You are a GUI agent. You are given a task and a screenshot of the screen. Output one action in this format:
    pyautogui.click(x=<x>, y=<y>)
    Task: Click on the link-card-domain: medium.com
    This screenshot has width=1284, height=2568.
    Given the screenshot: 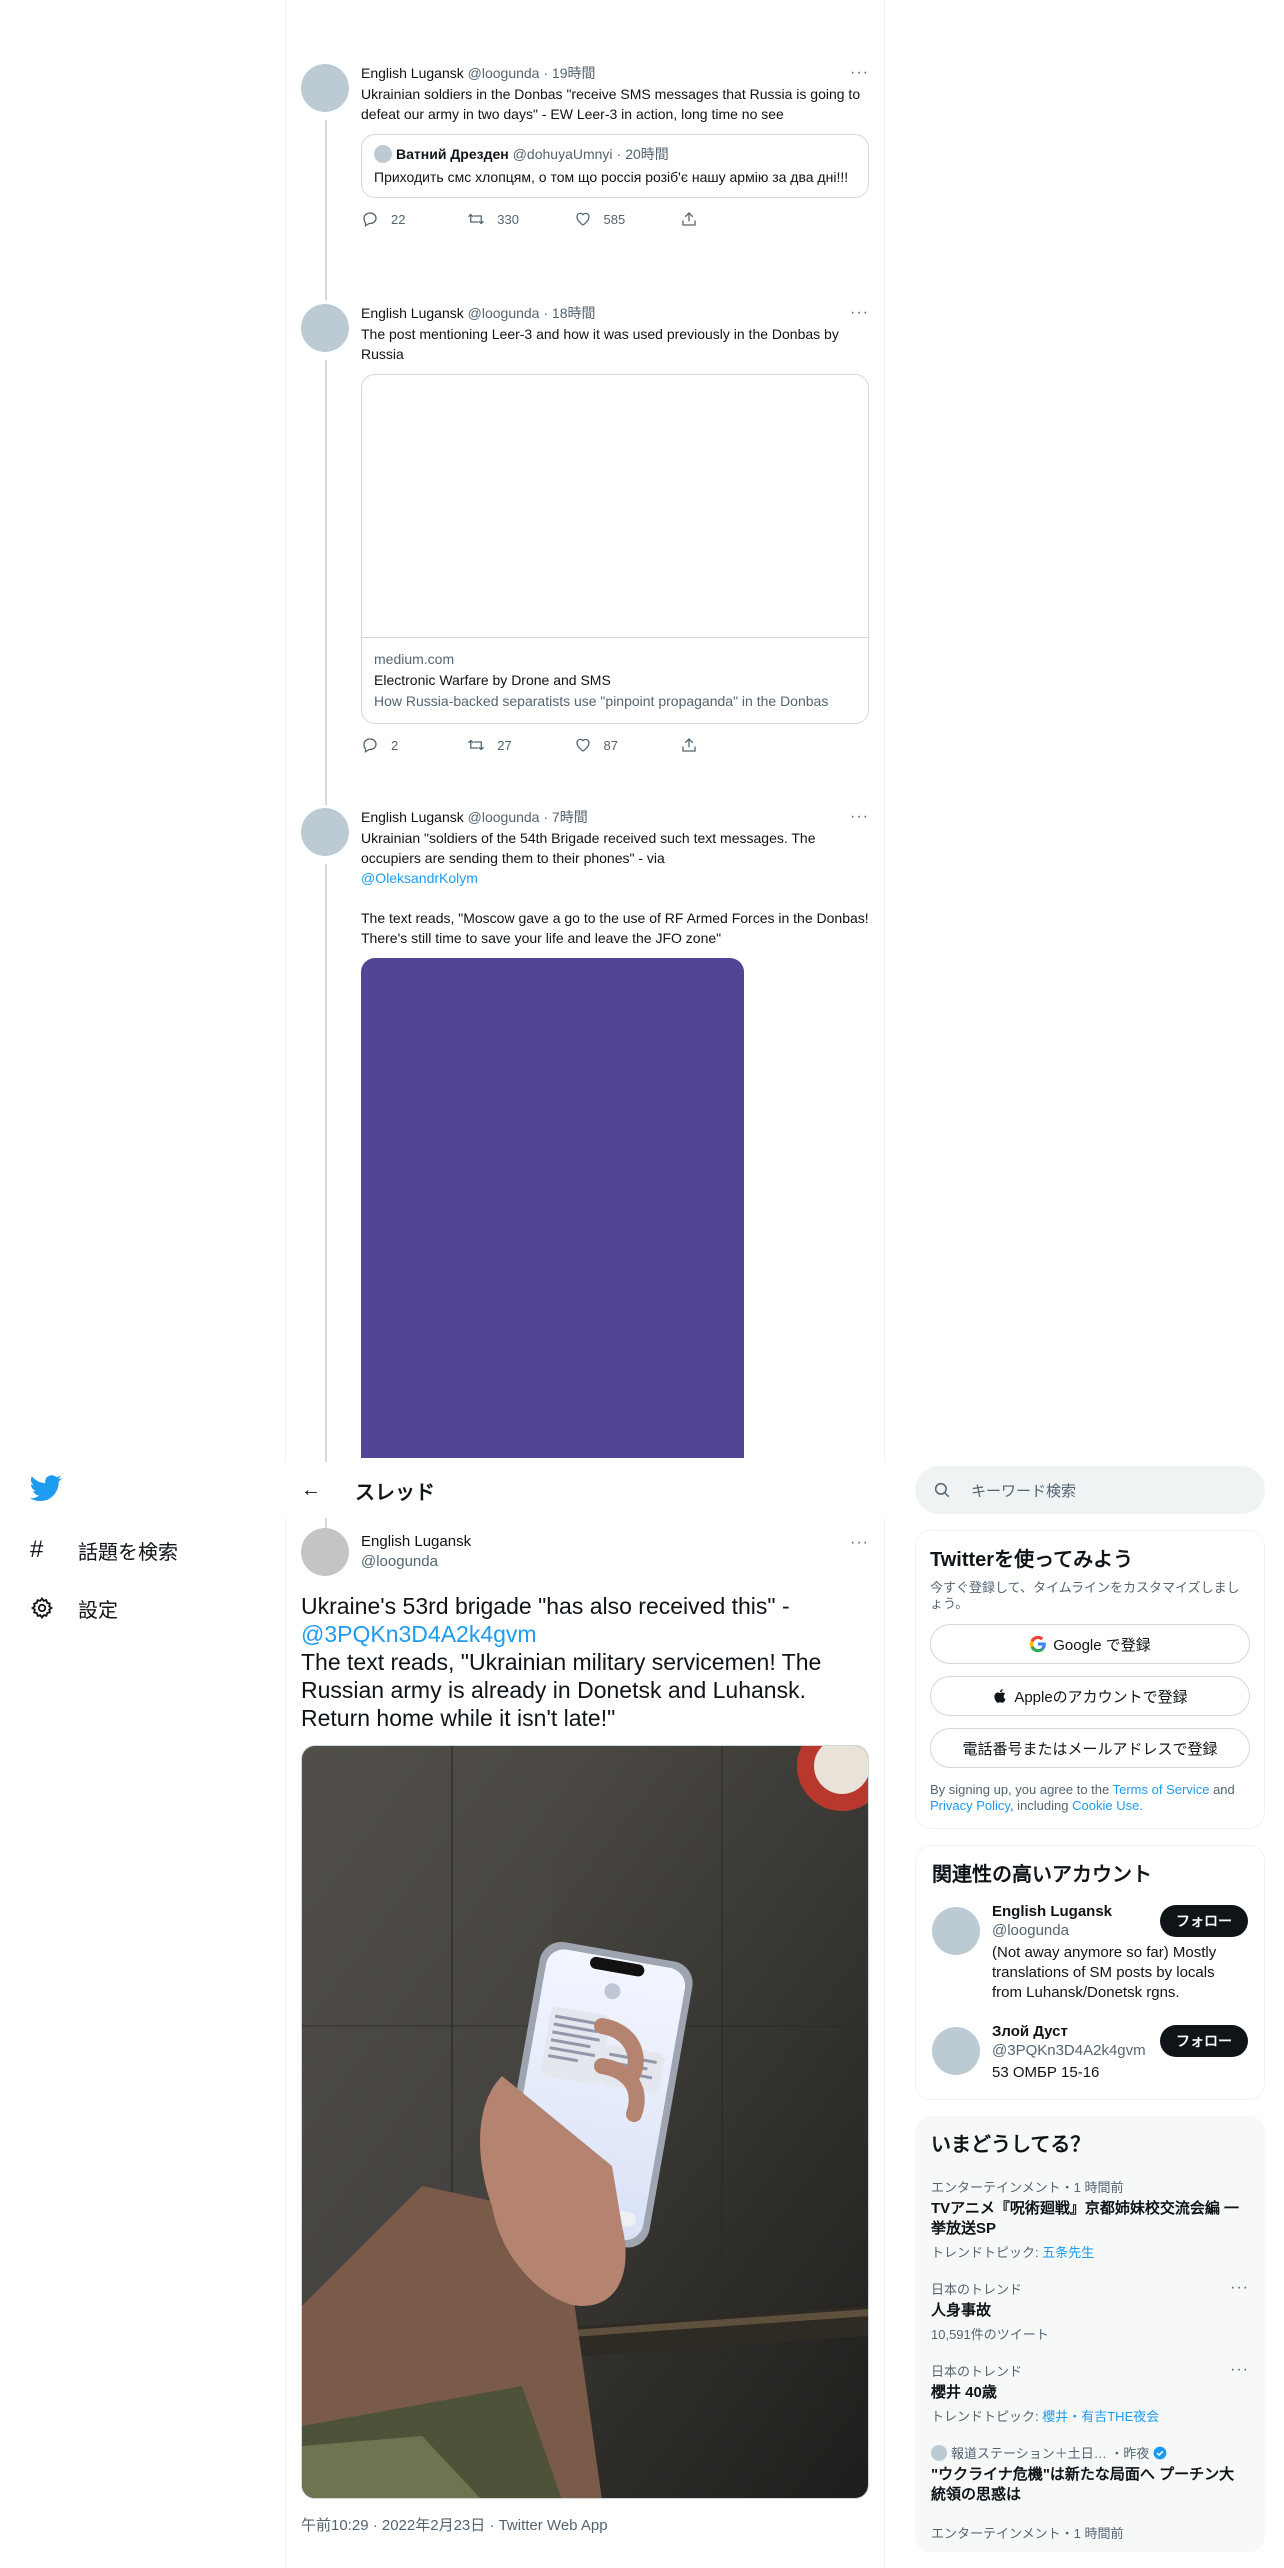 What is the action you would take?
    pyautogui.click(x=414, y=659)
    